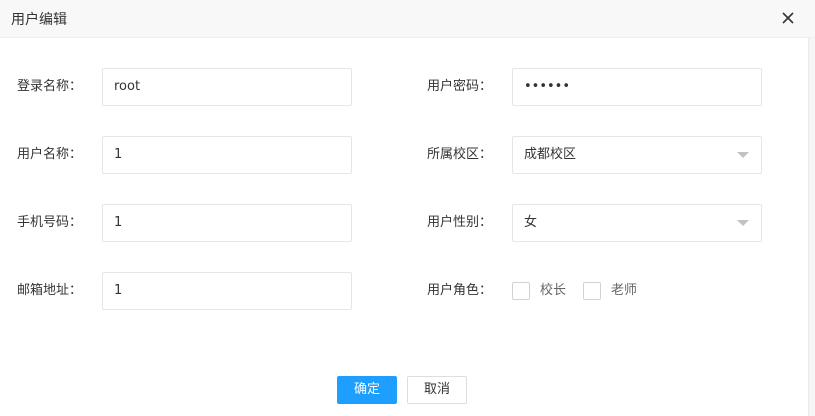  I want to click on phone-input: 1, so click(227, 223).